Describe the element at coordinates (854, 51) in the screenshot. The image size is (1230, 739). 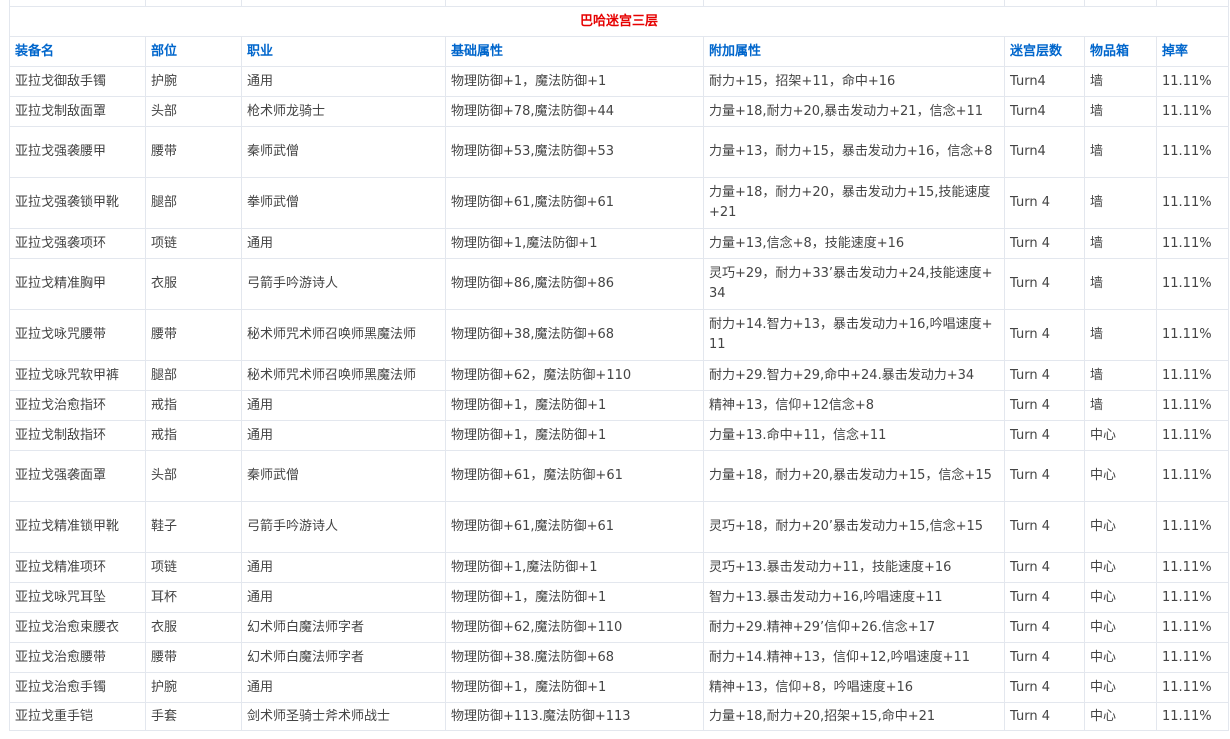
I see `column-header: 附加属性` at that location.